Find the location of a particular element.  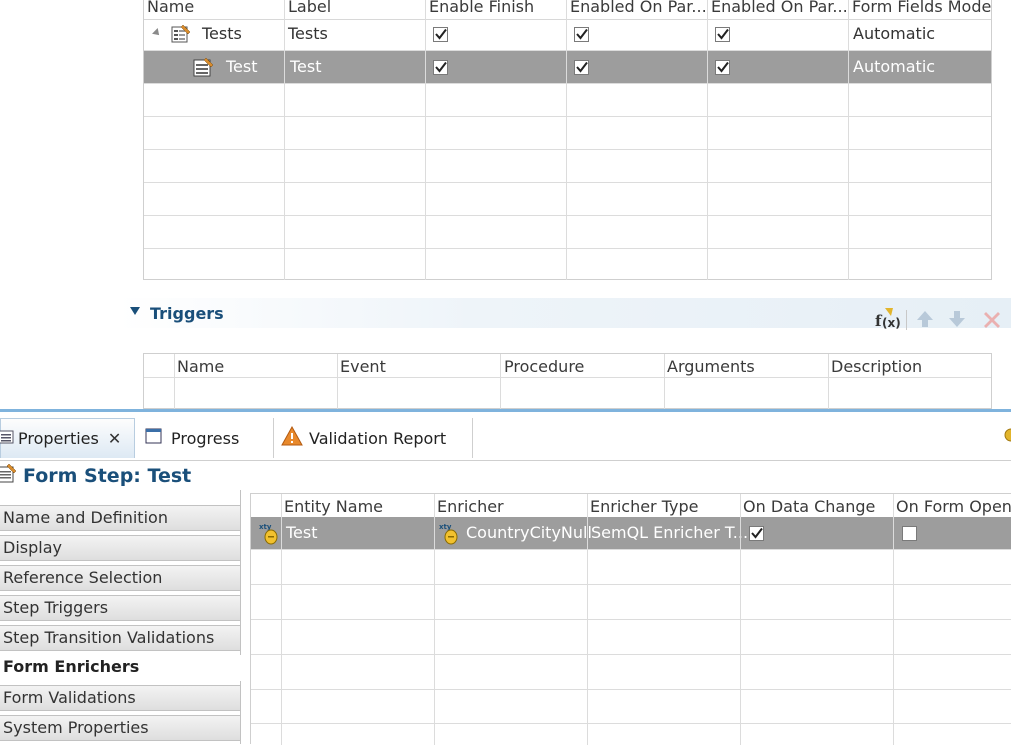

column-header-form-fields-mode: Form Fields Mode is located at coordinates (921, 8).